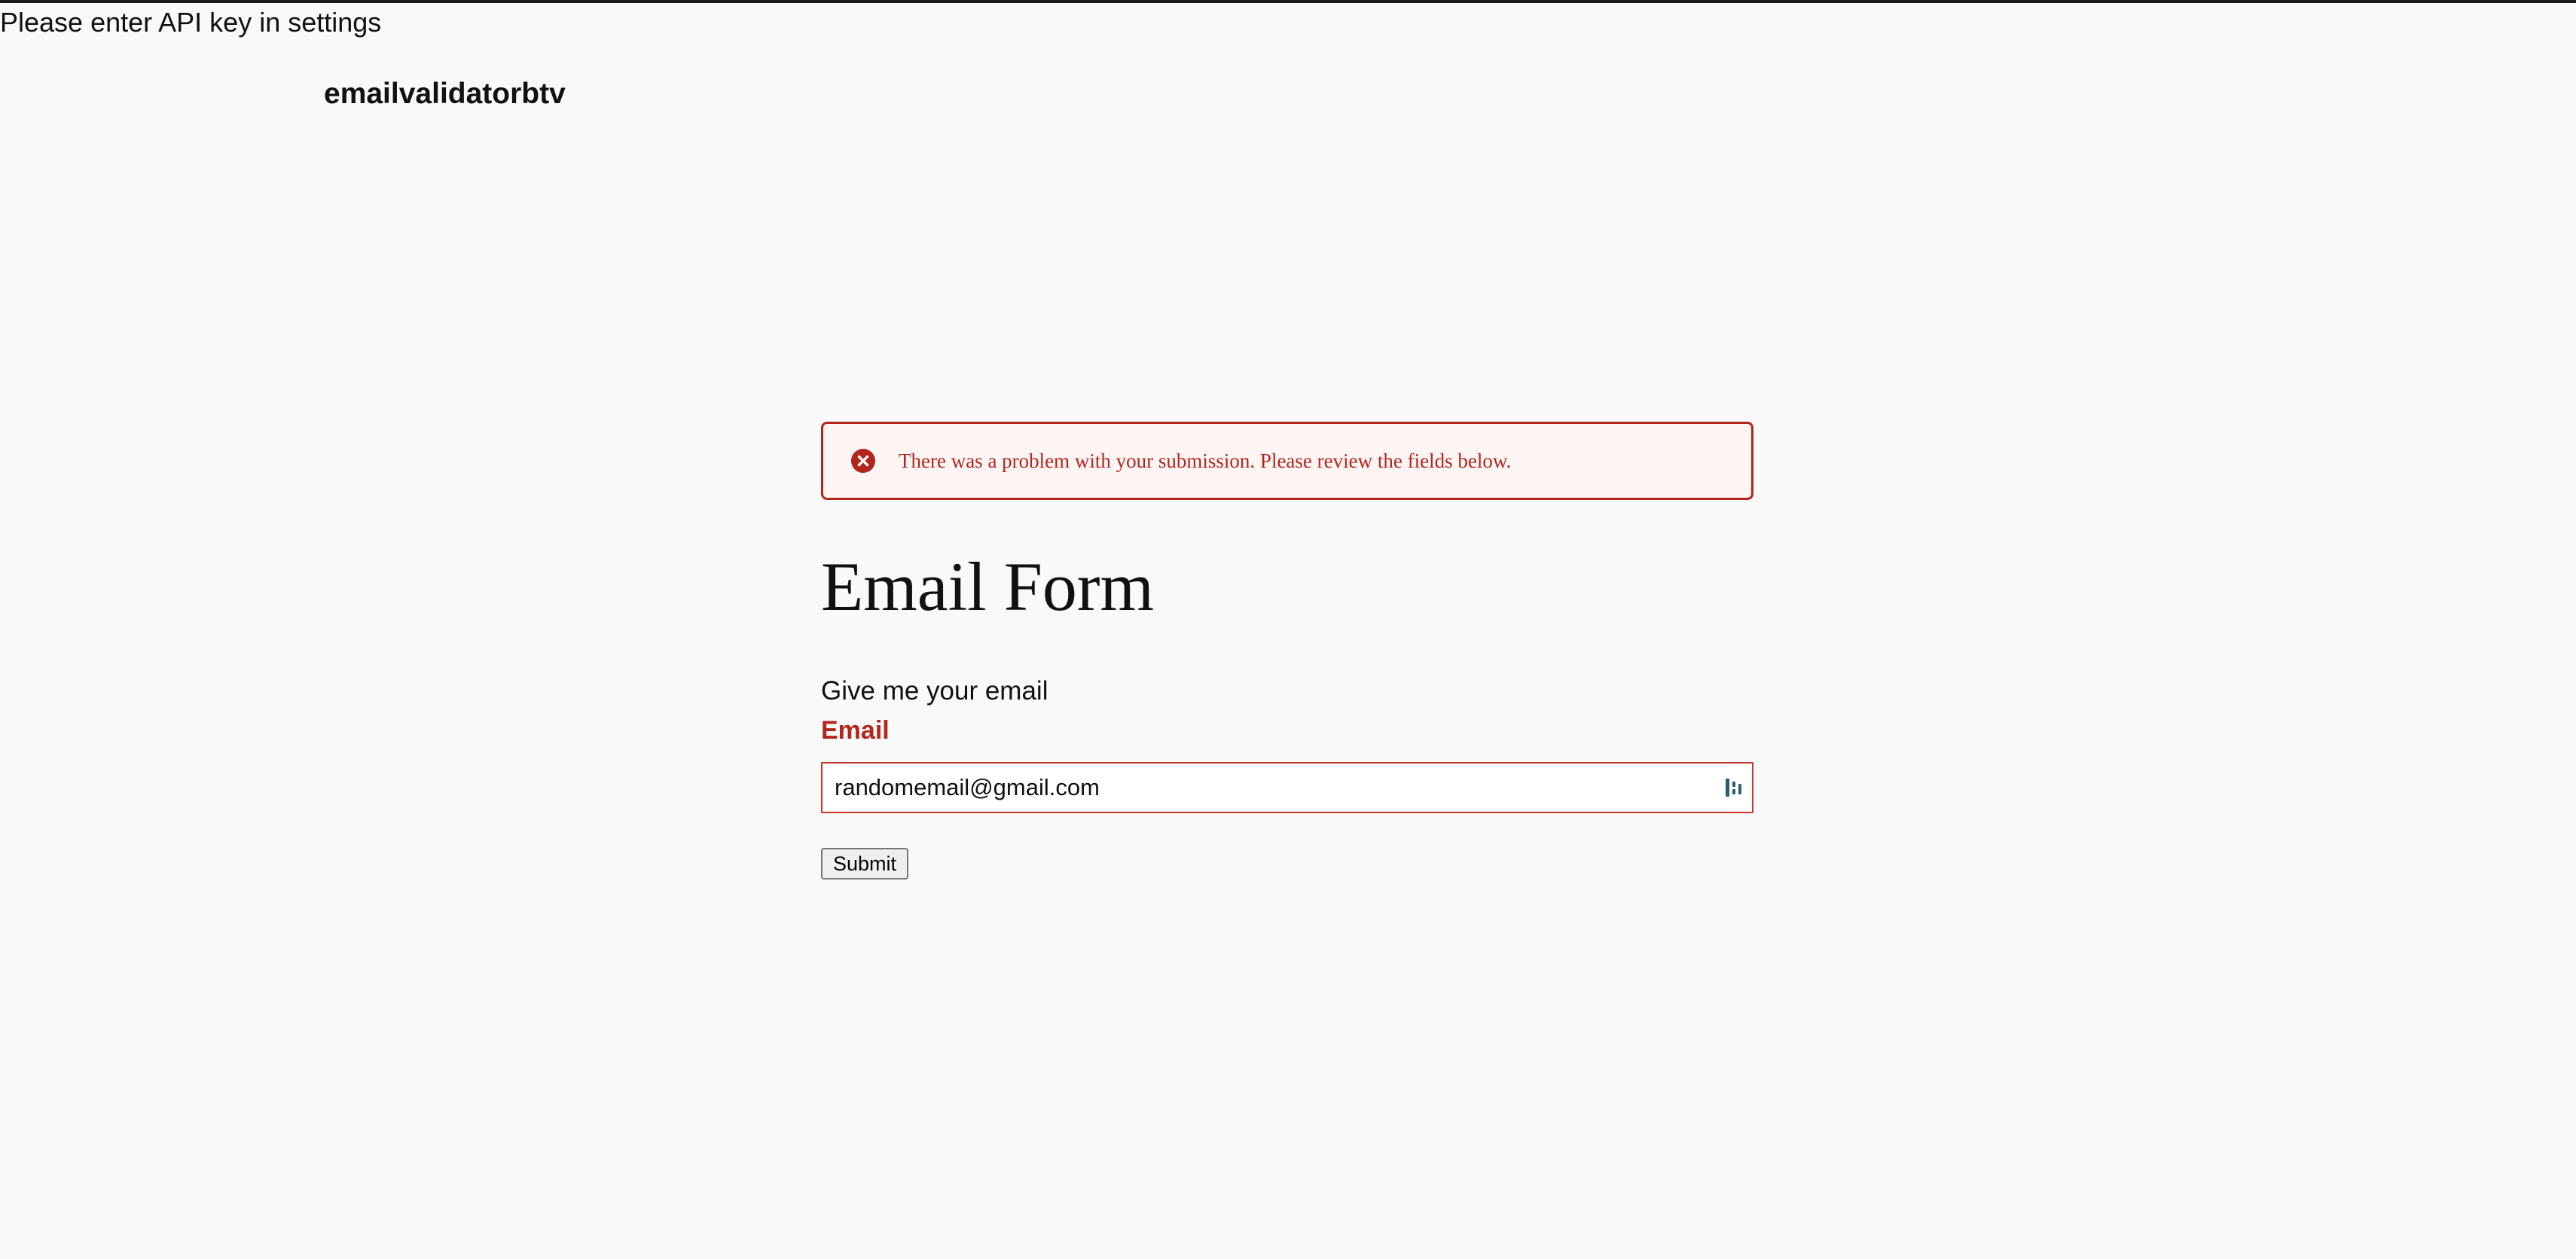 This screenshot has height=1259, width=2576. I want to click on email-field-wrapper, so click(1287, 787).